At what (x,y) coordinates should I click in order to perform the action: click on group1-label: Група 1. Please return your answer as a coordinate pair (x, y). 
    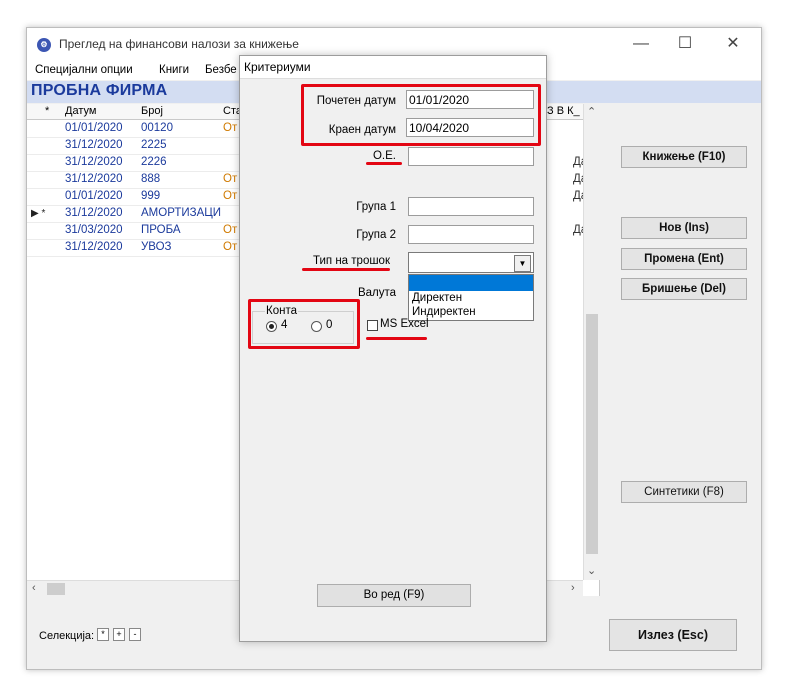
    Looking at the image, I should click on (376, 207).